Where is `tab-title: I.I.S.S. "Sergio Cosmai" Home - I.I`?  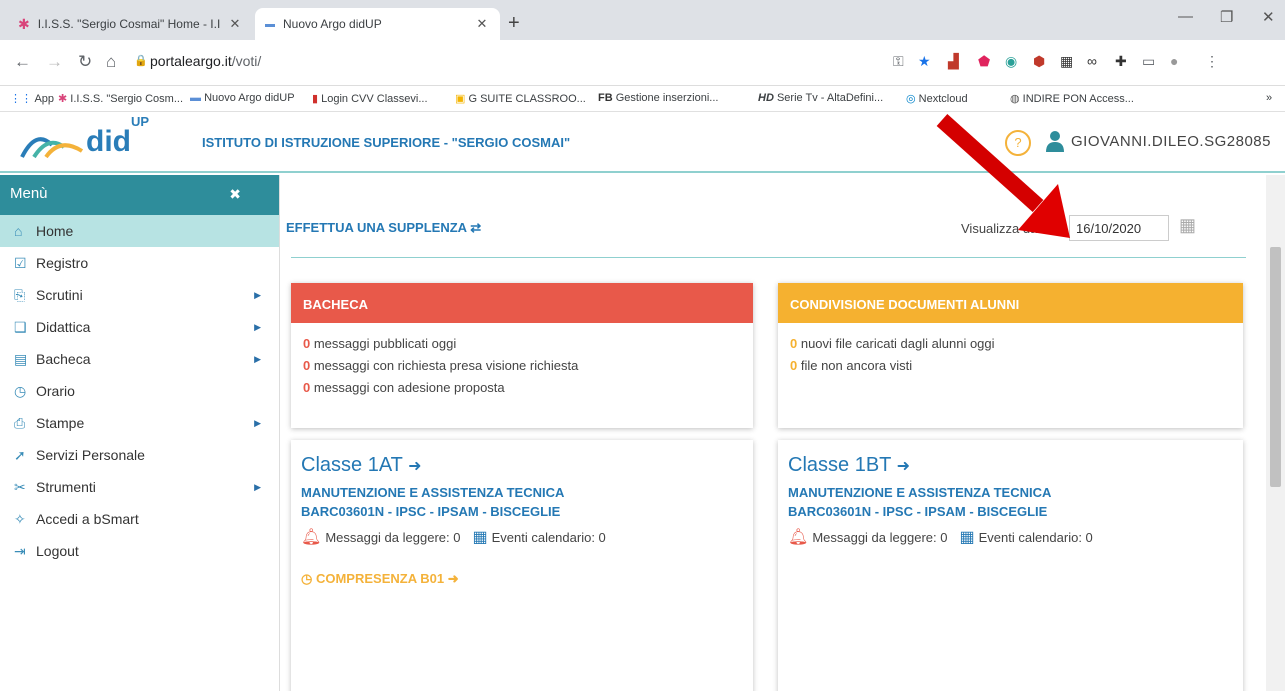 tab-title: I.I.S.S. "Sergio Cosmai" Home - I.I is located at coordinates (129, 24).